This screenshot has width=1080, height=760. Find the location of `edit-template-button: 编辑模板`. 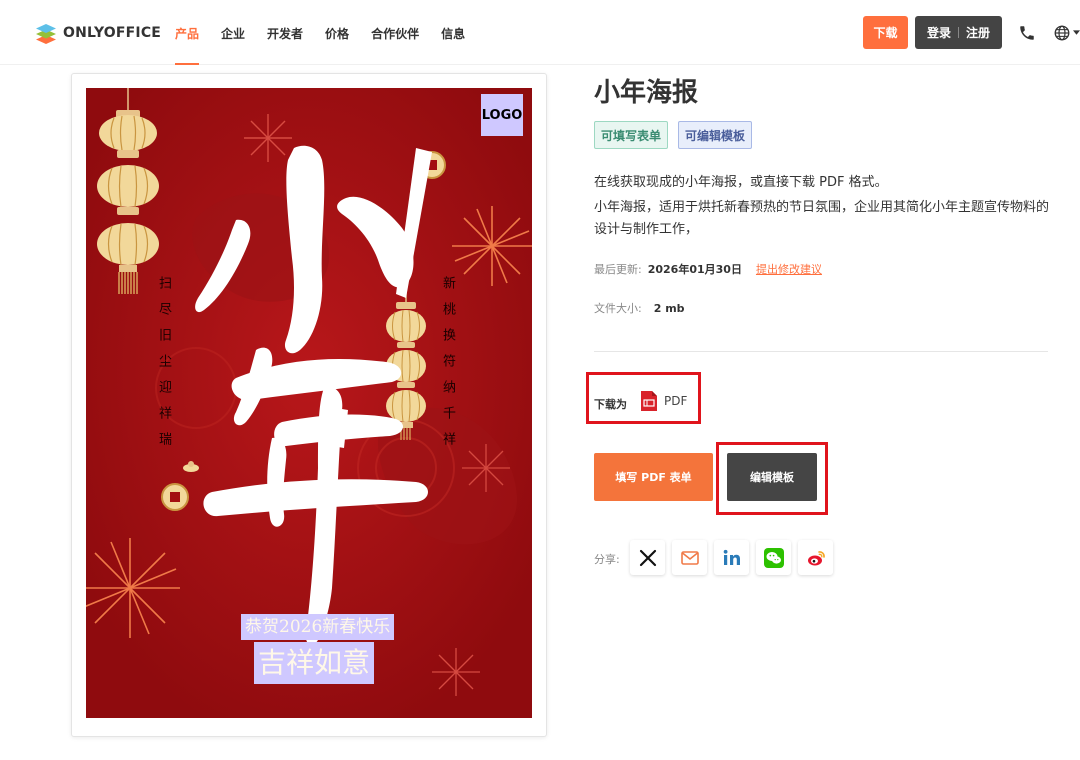

edit-template-button: 编辑模板 is located at coordinates (772, 477).